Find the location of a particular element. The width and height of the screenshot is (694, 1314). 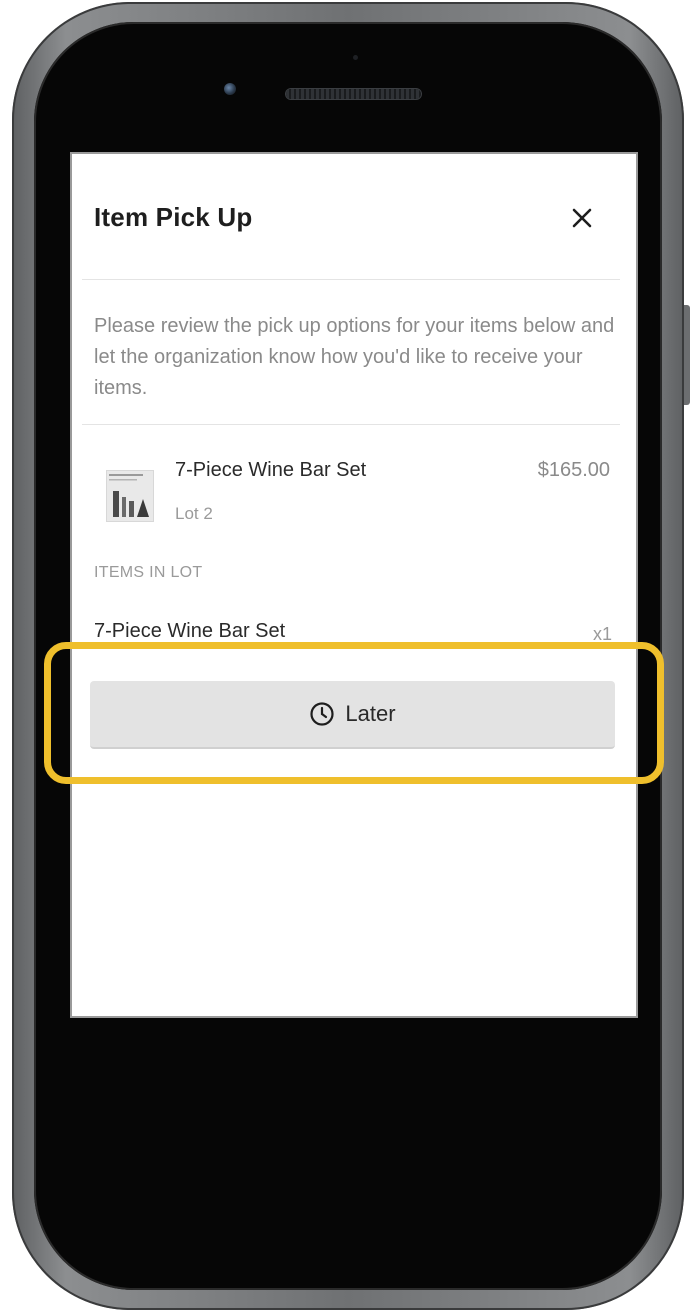

close-button is located at coordinates (582, 218).